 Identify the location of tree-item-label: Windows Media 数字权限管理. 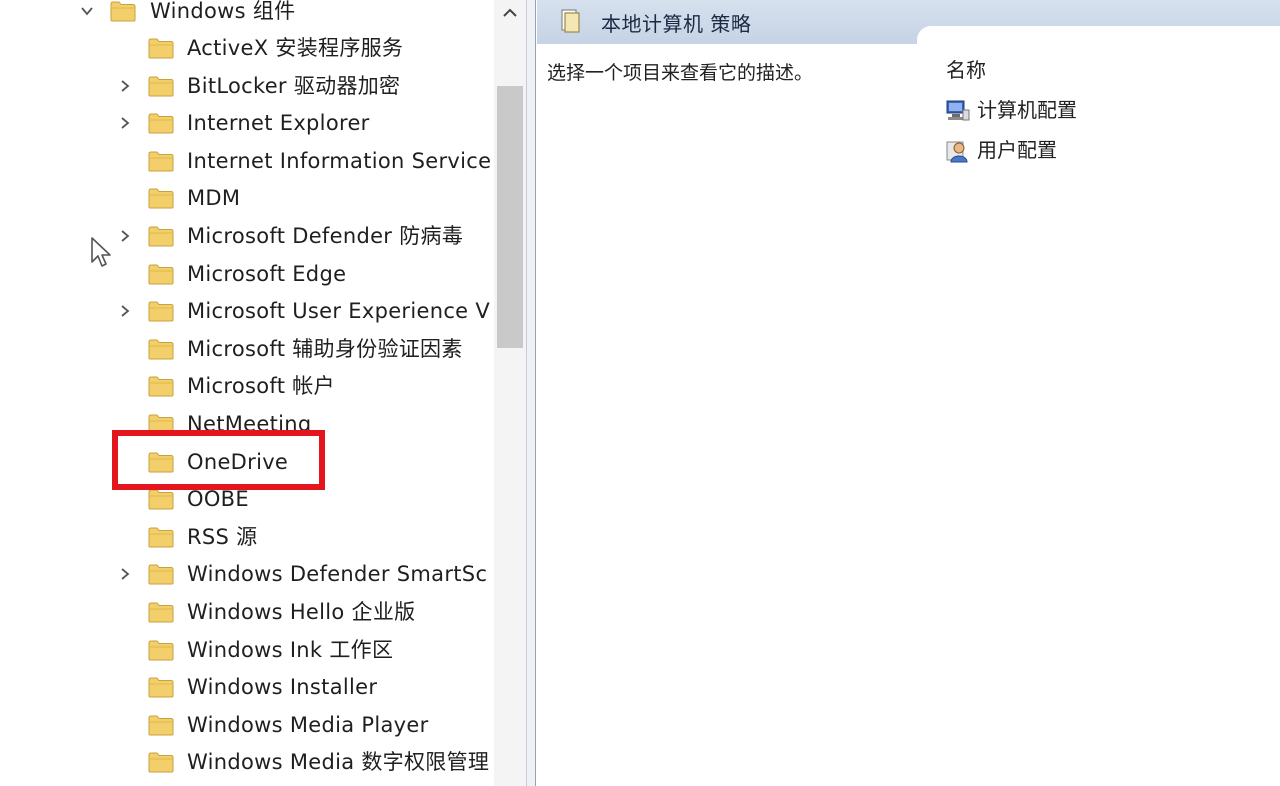
(338, 762).